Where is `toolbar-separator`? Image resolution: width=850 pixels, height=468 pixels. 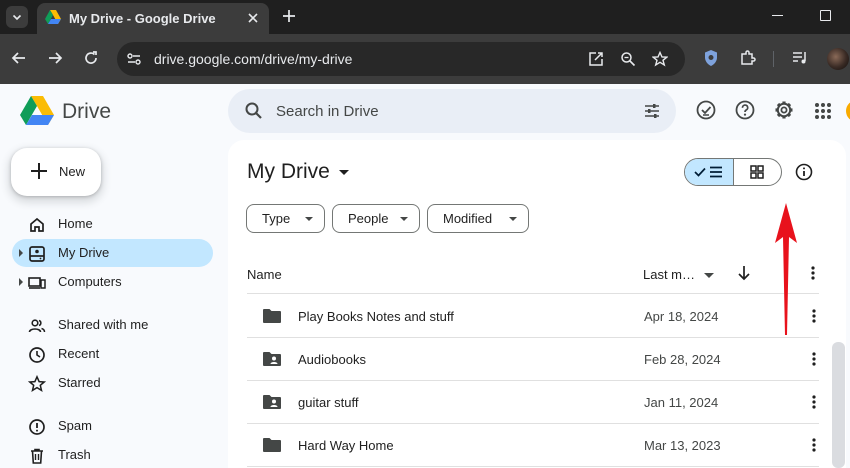
toolbar-separator is located at coordinates (773, 59).